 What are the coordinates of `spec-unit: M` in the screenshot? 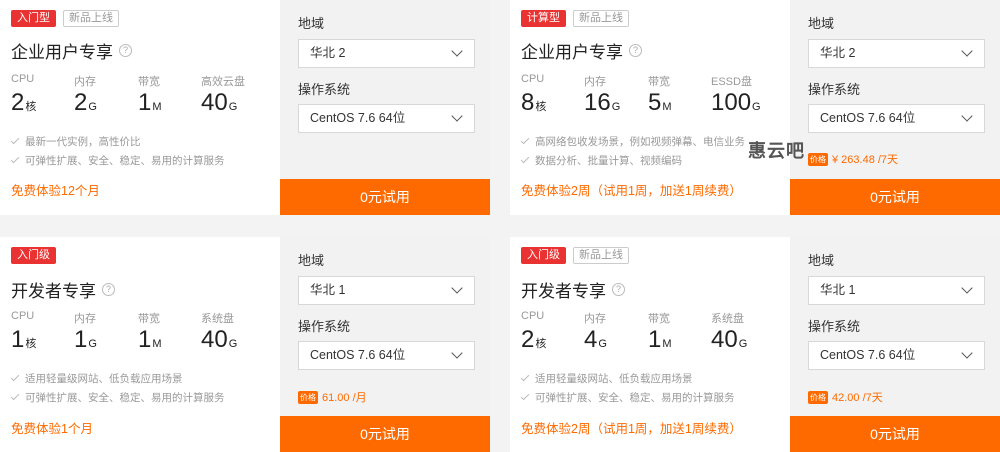 It's located at (157, 344).